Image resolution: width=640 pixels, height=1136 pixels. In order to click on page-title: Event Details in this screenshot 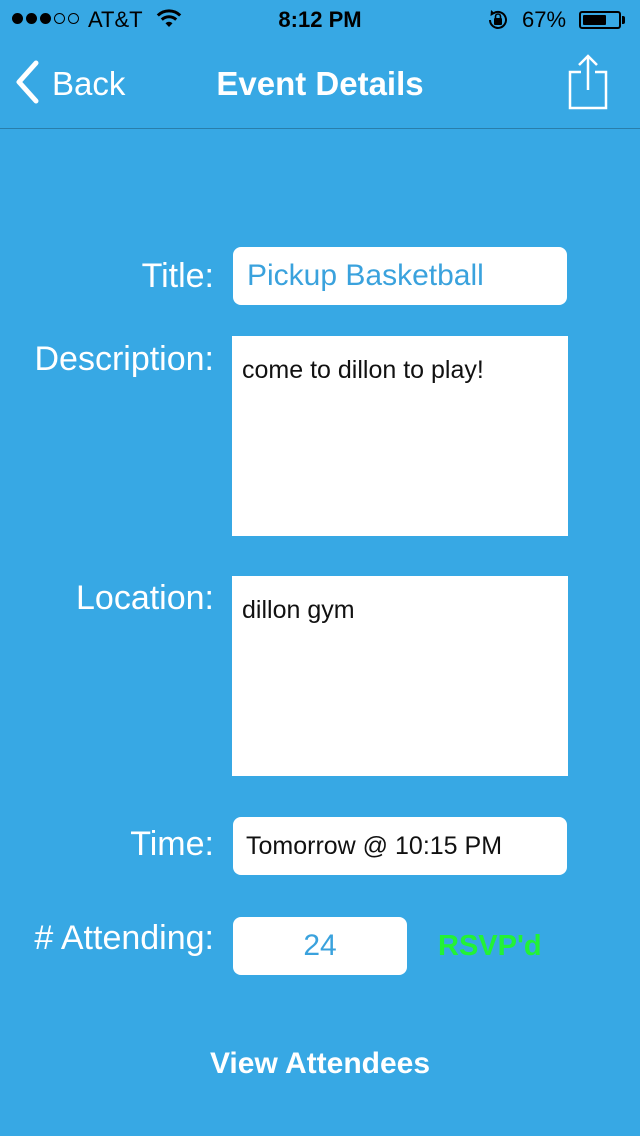, I will do `click(320, 83)`.